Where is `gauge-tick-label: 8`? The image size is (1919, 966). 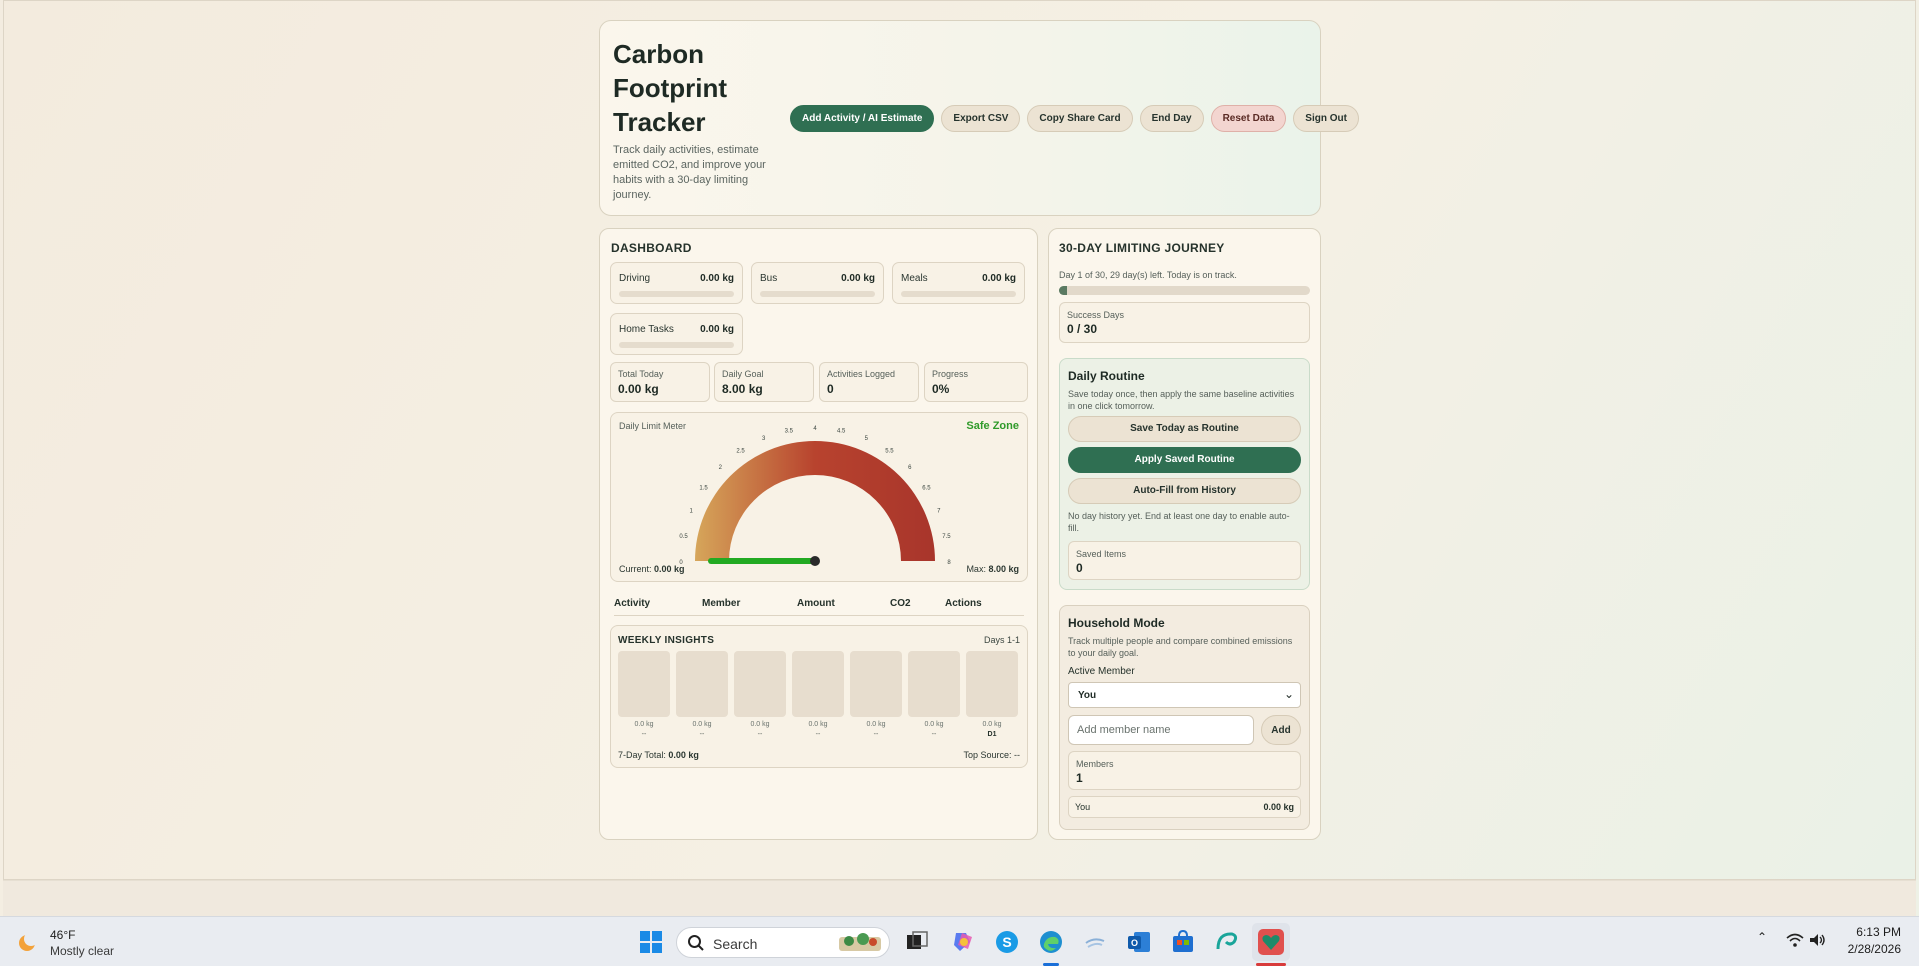 gauge-tick-label: 8 is located at coordinates (949, 563).